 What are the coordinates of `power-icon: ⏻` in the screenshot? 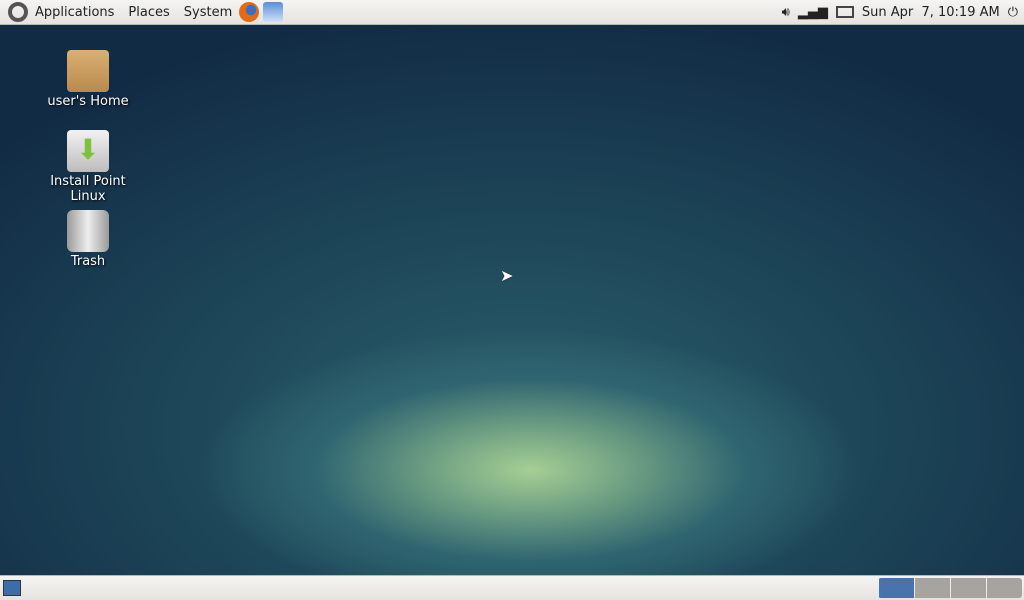 It's located at (1013, 12).